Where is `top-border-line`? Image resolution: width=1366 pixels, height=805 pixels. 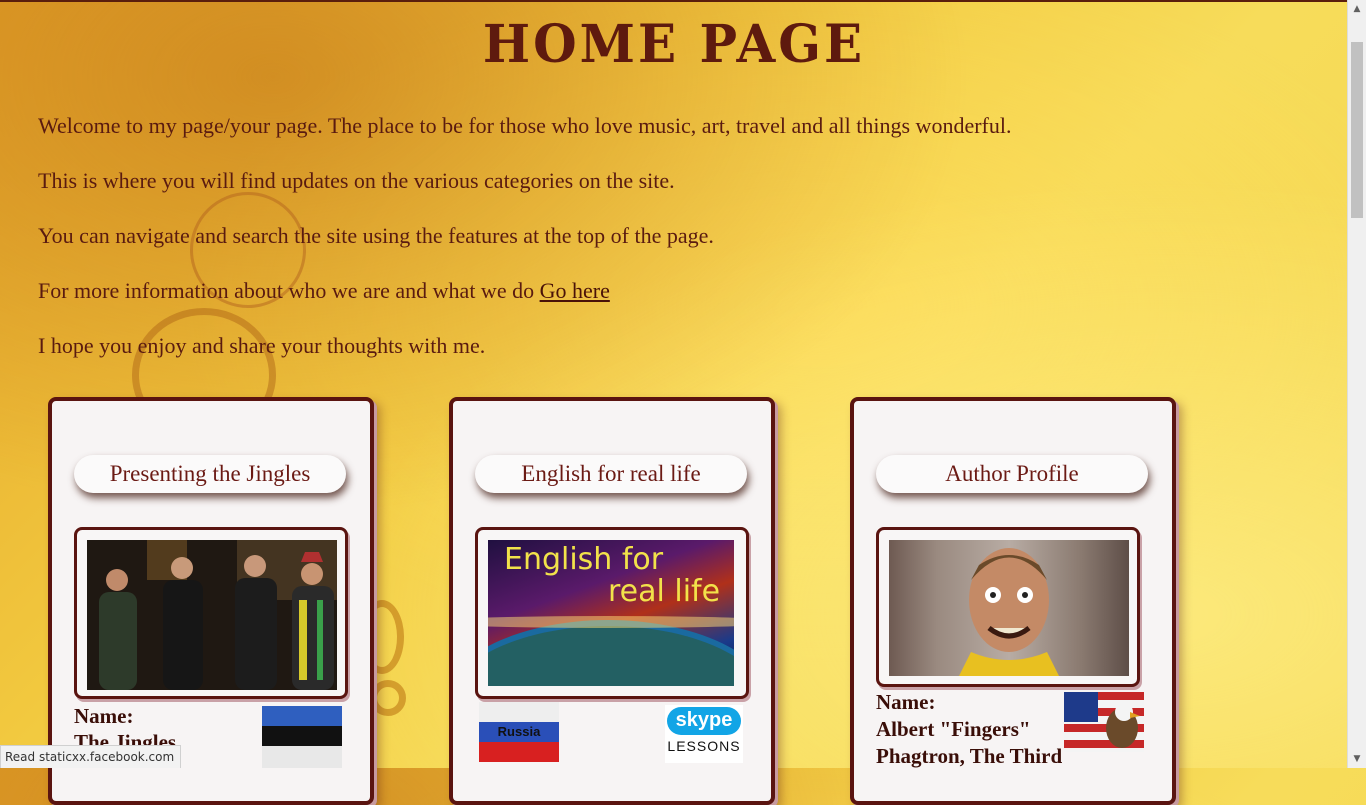
top-border-line is located at coordinates (674, 1).